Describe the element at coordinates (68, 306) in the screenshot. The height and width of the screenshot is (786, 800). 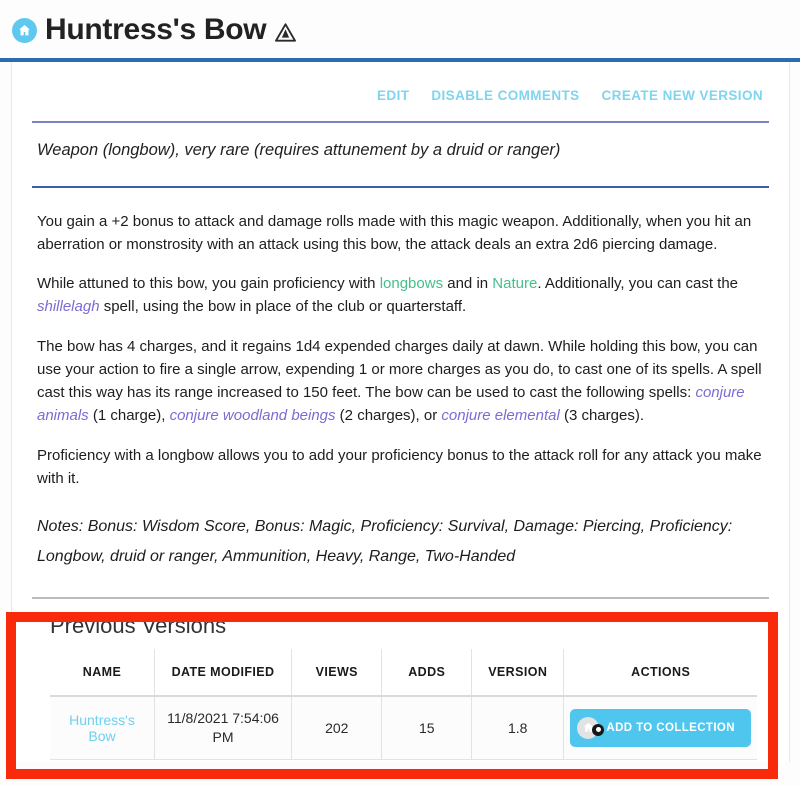
I see `shillelagh-link: shillelagh` at that location.